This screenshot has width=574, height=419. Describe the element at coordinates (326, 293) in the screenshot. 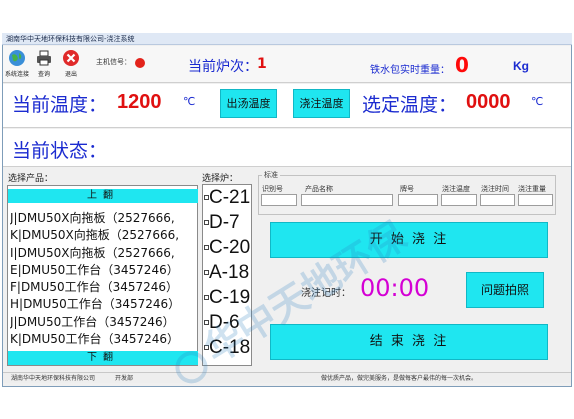

I see `pour-timer-label: 浇注记时：` at that location.